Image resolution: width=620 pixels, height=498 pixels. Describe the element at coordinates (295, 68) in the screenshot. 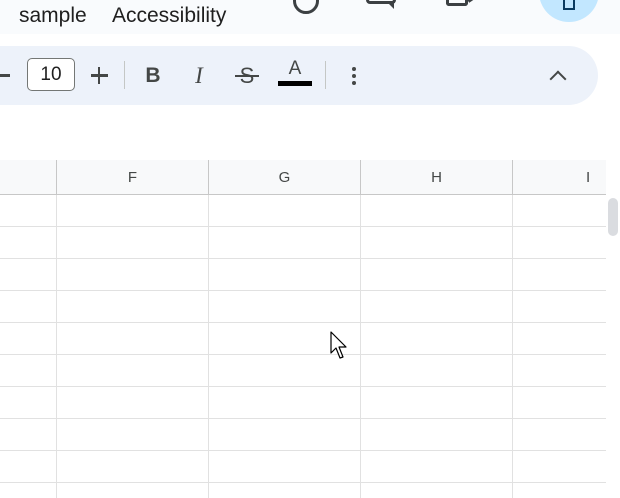

I see `text-color-icon: A` at that location.